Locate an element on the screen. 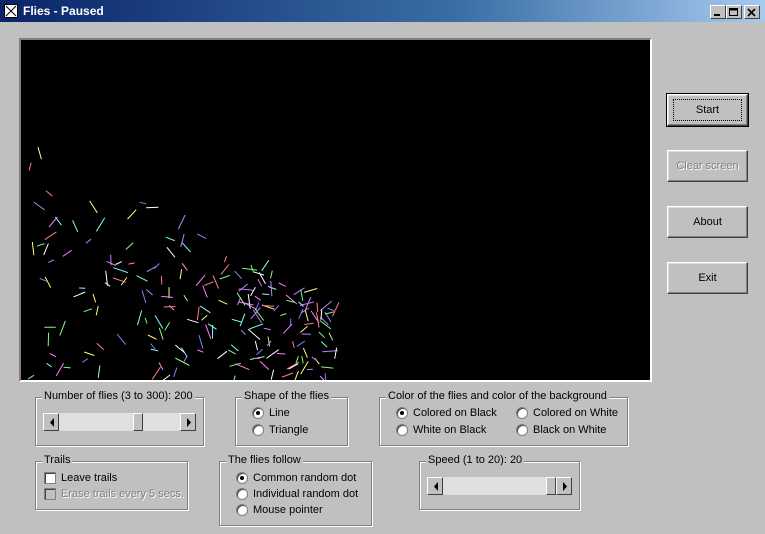 This screenshot has width=765, height=534. checkbox-icon is located at coordinates (50, 478).